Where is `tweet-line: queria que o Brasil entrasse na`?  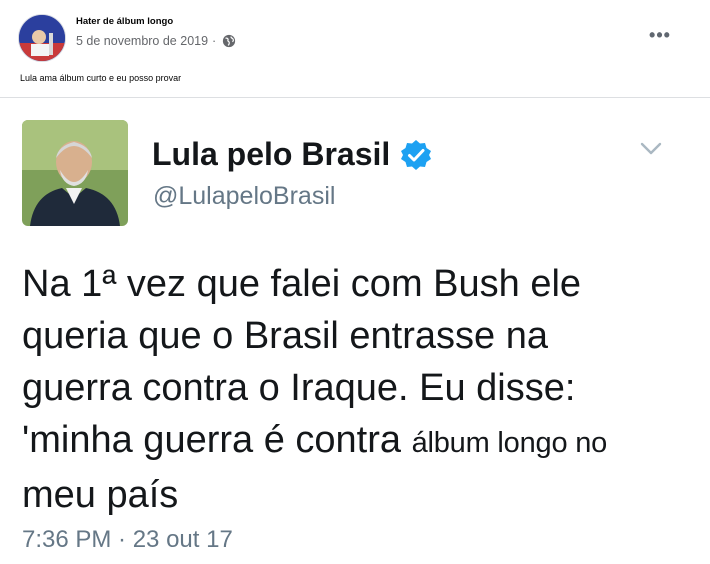
tweet-line: queria que o Brasil entrasse na is located at coordinates (285, 336).